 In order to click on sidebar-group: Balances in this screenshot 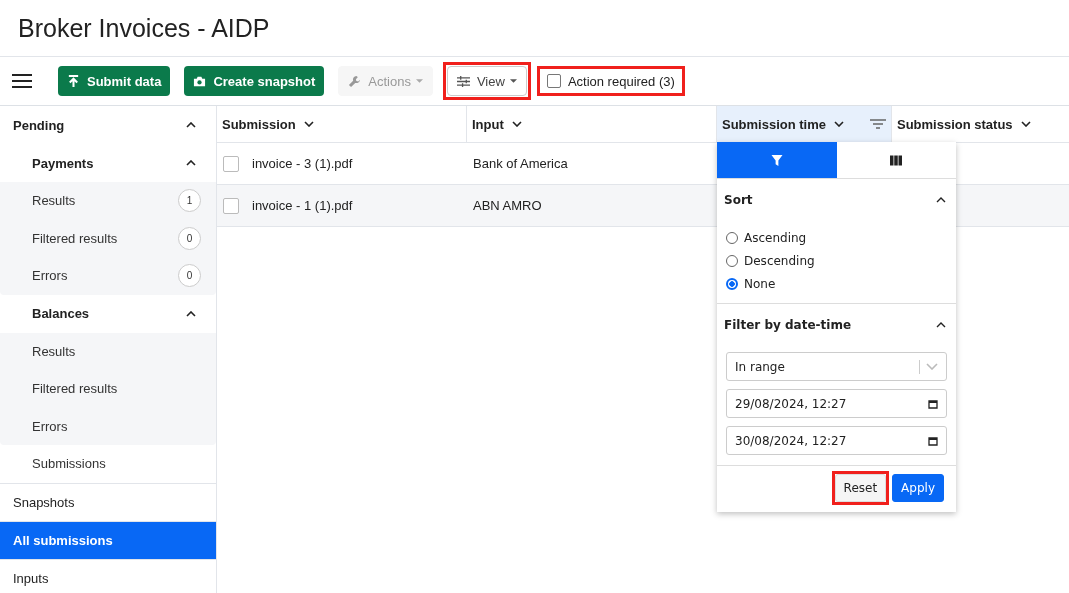, I will do `click(108, 313)`.